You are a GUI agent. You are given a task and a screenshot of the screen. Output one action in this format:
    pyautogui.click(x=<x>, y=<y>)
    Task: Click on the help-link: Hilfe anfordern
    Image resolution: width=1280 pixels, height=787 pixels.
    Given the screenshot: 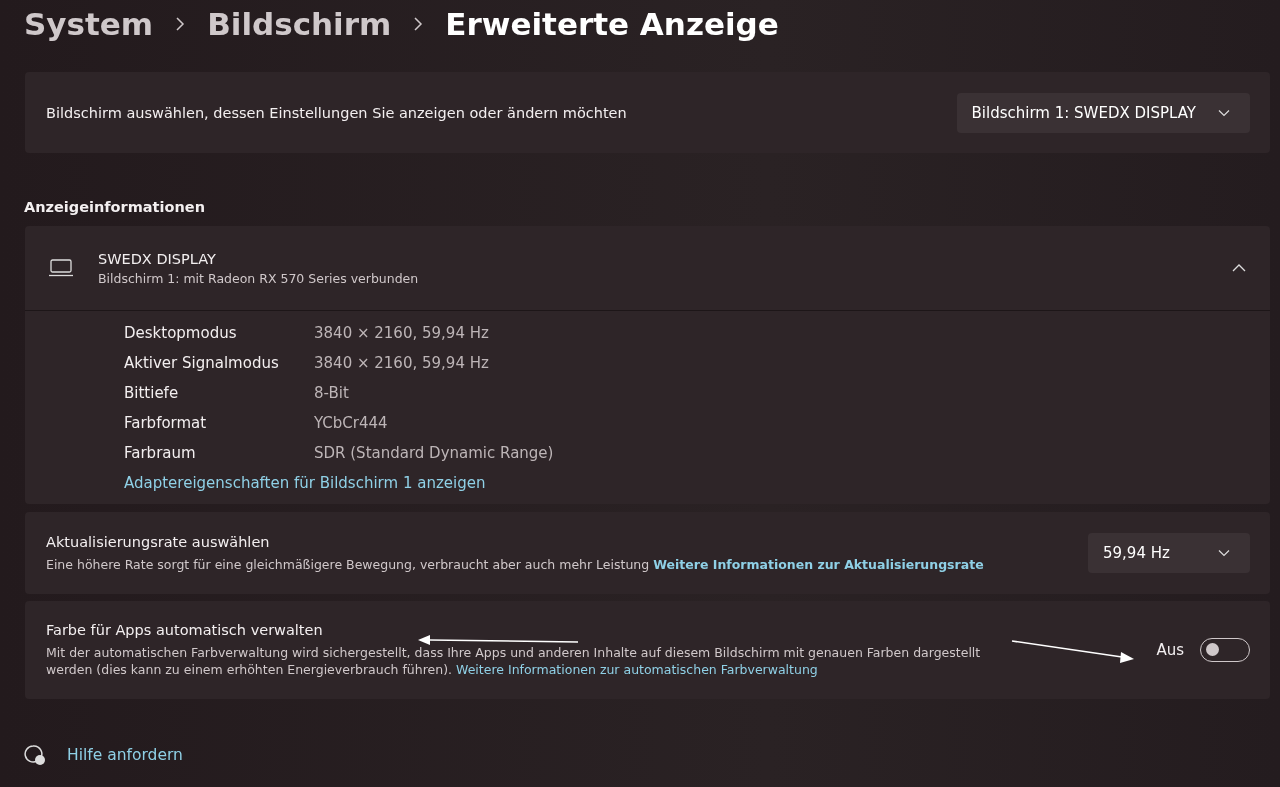 What is the action you would take?
    pyautogui.click(x=125, y=755)
    